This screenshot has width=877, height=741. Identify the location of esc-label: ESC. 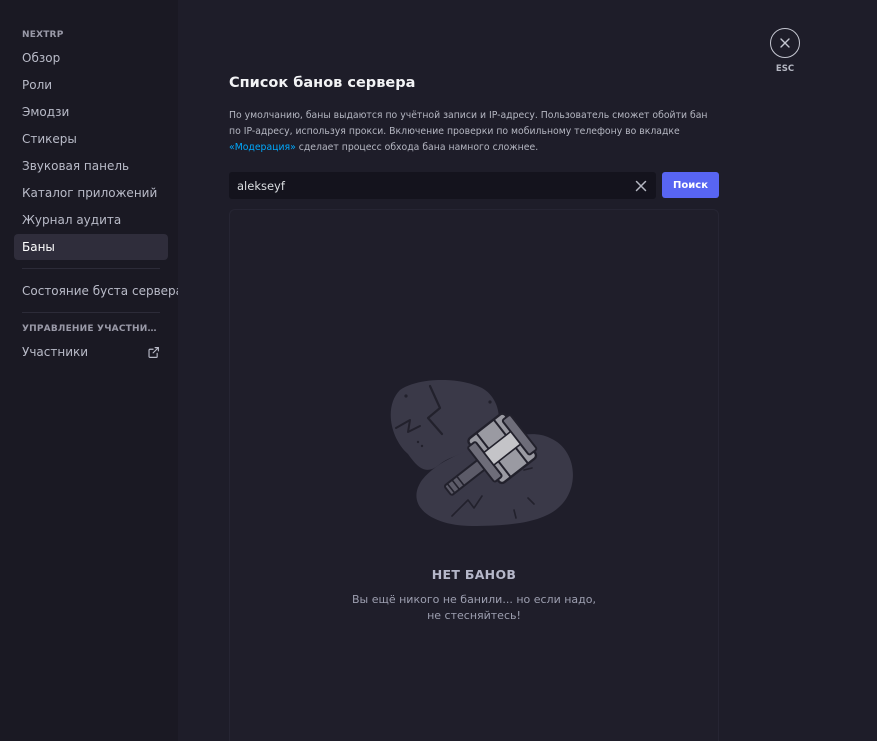
(785, 69).